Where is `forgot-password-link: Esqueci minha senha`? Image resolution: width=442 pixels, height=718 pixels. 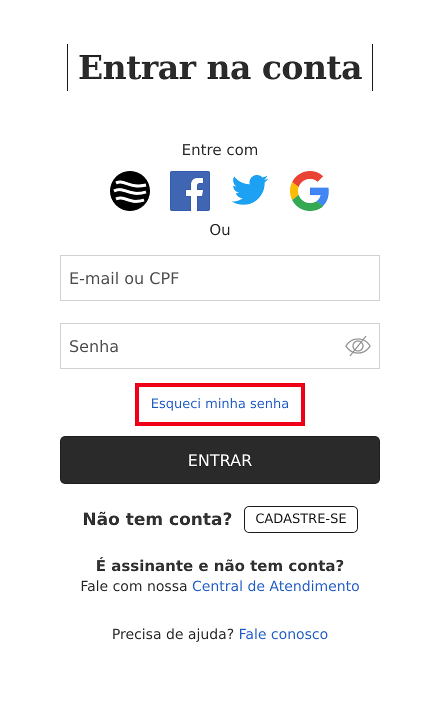
forgot-password-link: Esqueci minha senha is located at coordinates (220, 404).